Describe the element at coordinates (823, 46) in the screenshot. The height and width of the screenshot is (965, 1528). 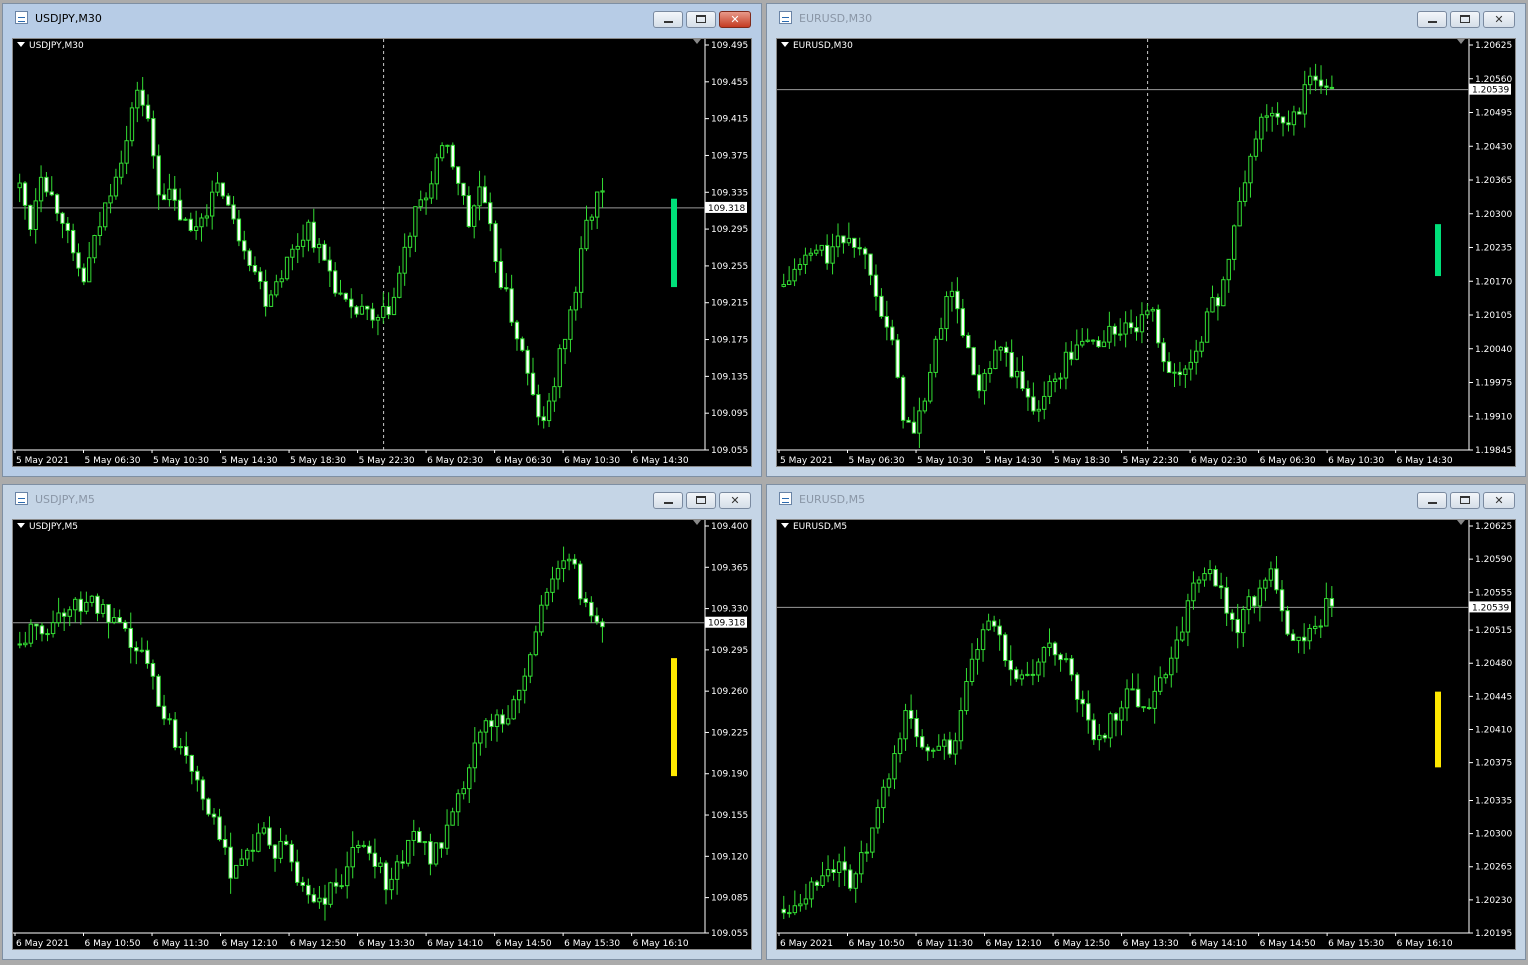
I see `chart-symbol-text: EURUSD,M30` at that location.